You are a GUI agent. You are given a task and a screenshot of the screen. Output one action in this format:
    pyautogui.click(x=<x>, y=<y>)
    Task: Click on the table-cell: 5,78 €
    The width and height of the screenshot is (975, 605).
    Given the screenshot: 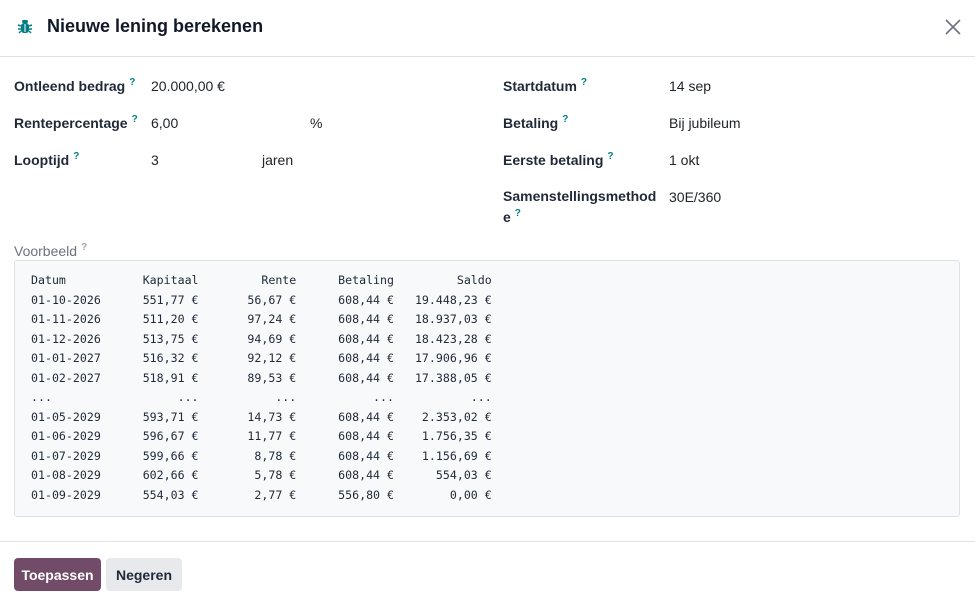 What is the action you would take?
    pyautogui.click(x=247, y=475)
    